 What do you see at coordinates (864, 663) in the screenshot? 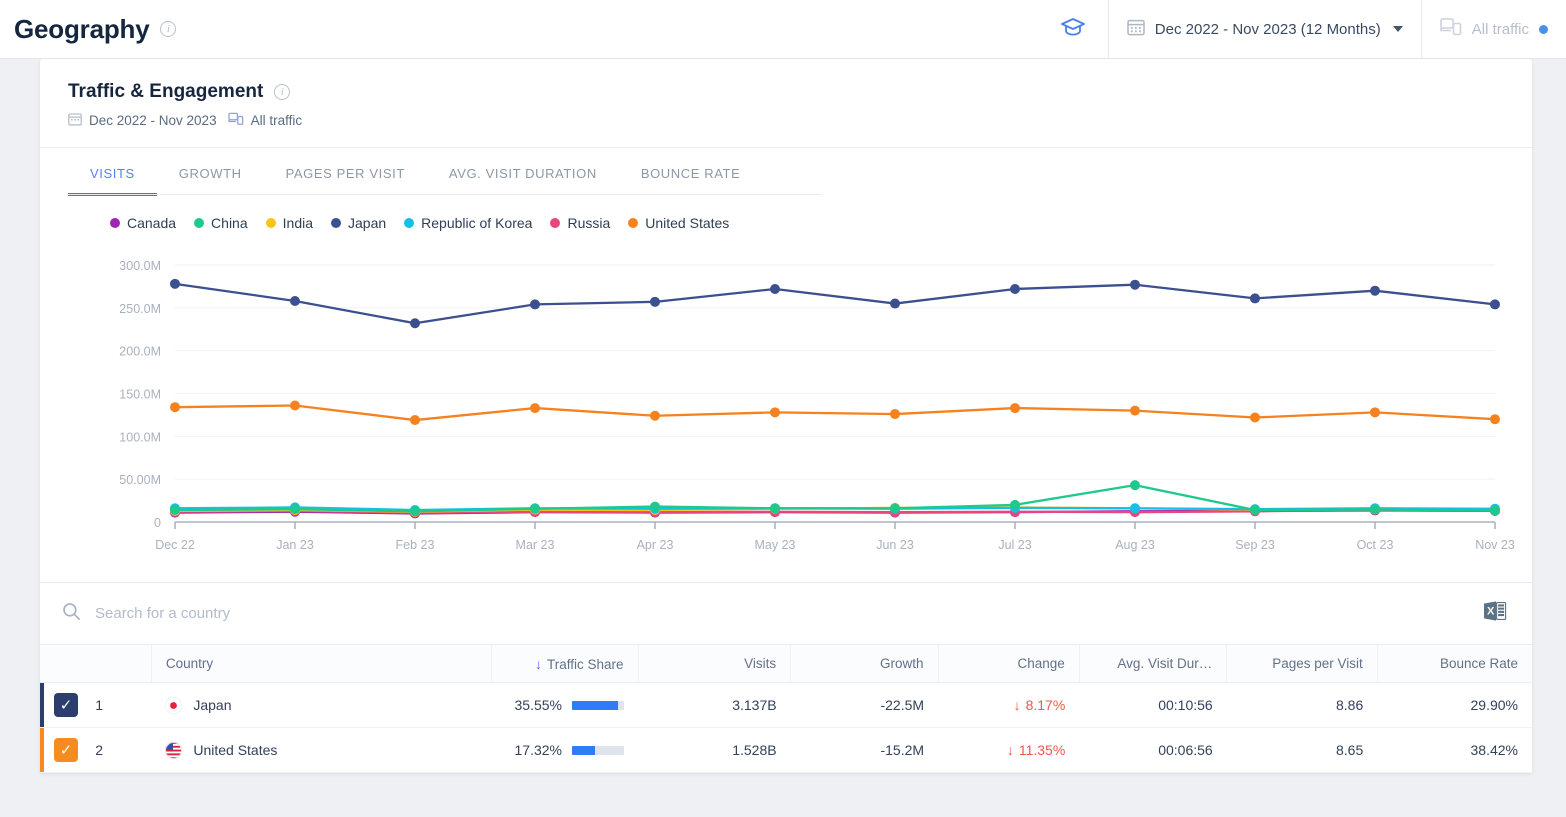
I see `col-growth: Growth` at bounding box center [864, 663].